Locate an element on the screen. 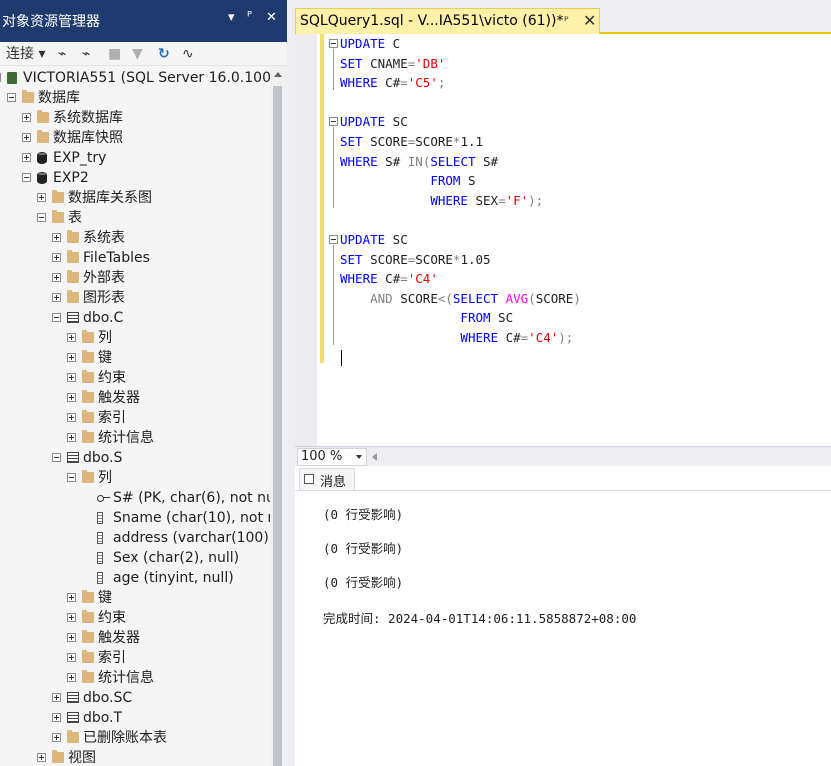 Image resolution: width=831 pixels, height=766 pixels. code-token: = is located at coordinates (502, 200).